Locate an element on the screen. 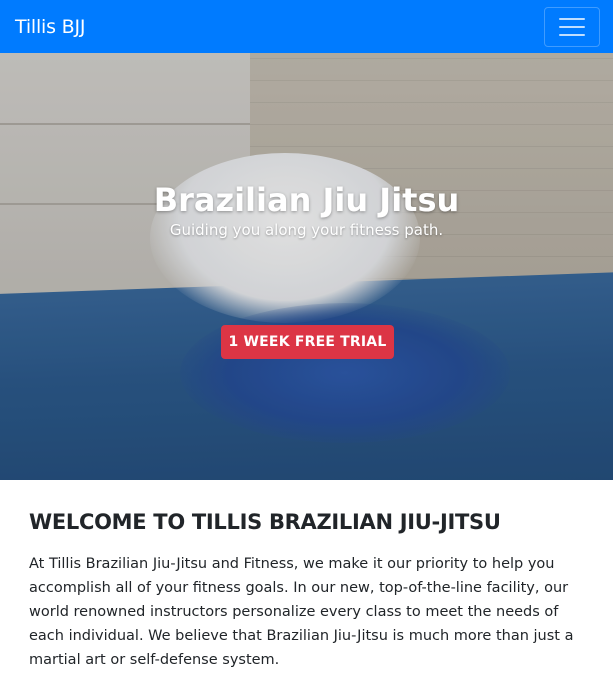 This screenshot has width=613, height=691. brand-link: Tillis BJJ is located at coordinates (50, 27).